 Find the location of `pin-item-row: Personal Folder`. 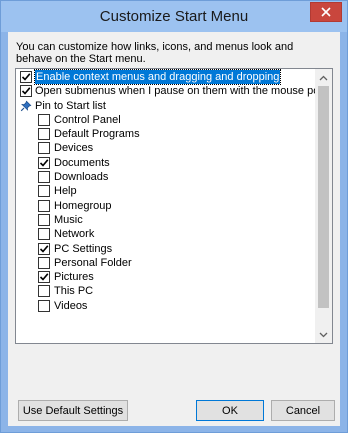

pin-item-row: Personal Folder is located at coordinates (165, 263).